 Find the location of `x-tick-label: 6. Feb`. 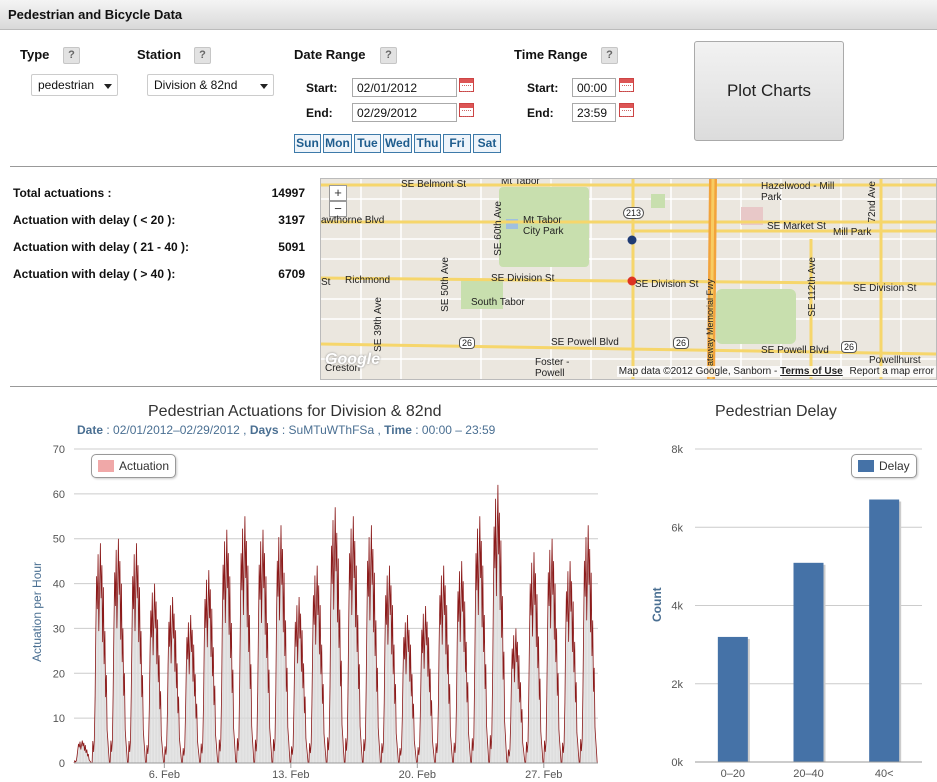

x-tick-label: 6. Feb is located at coordinates (164, 774).